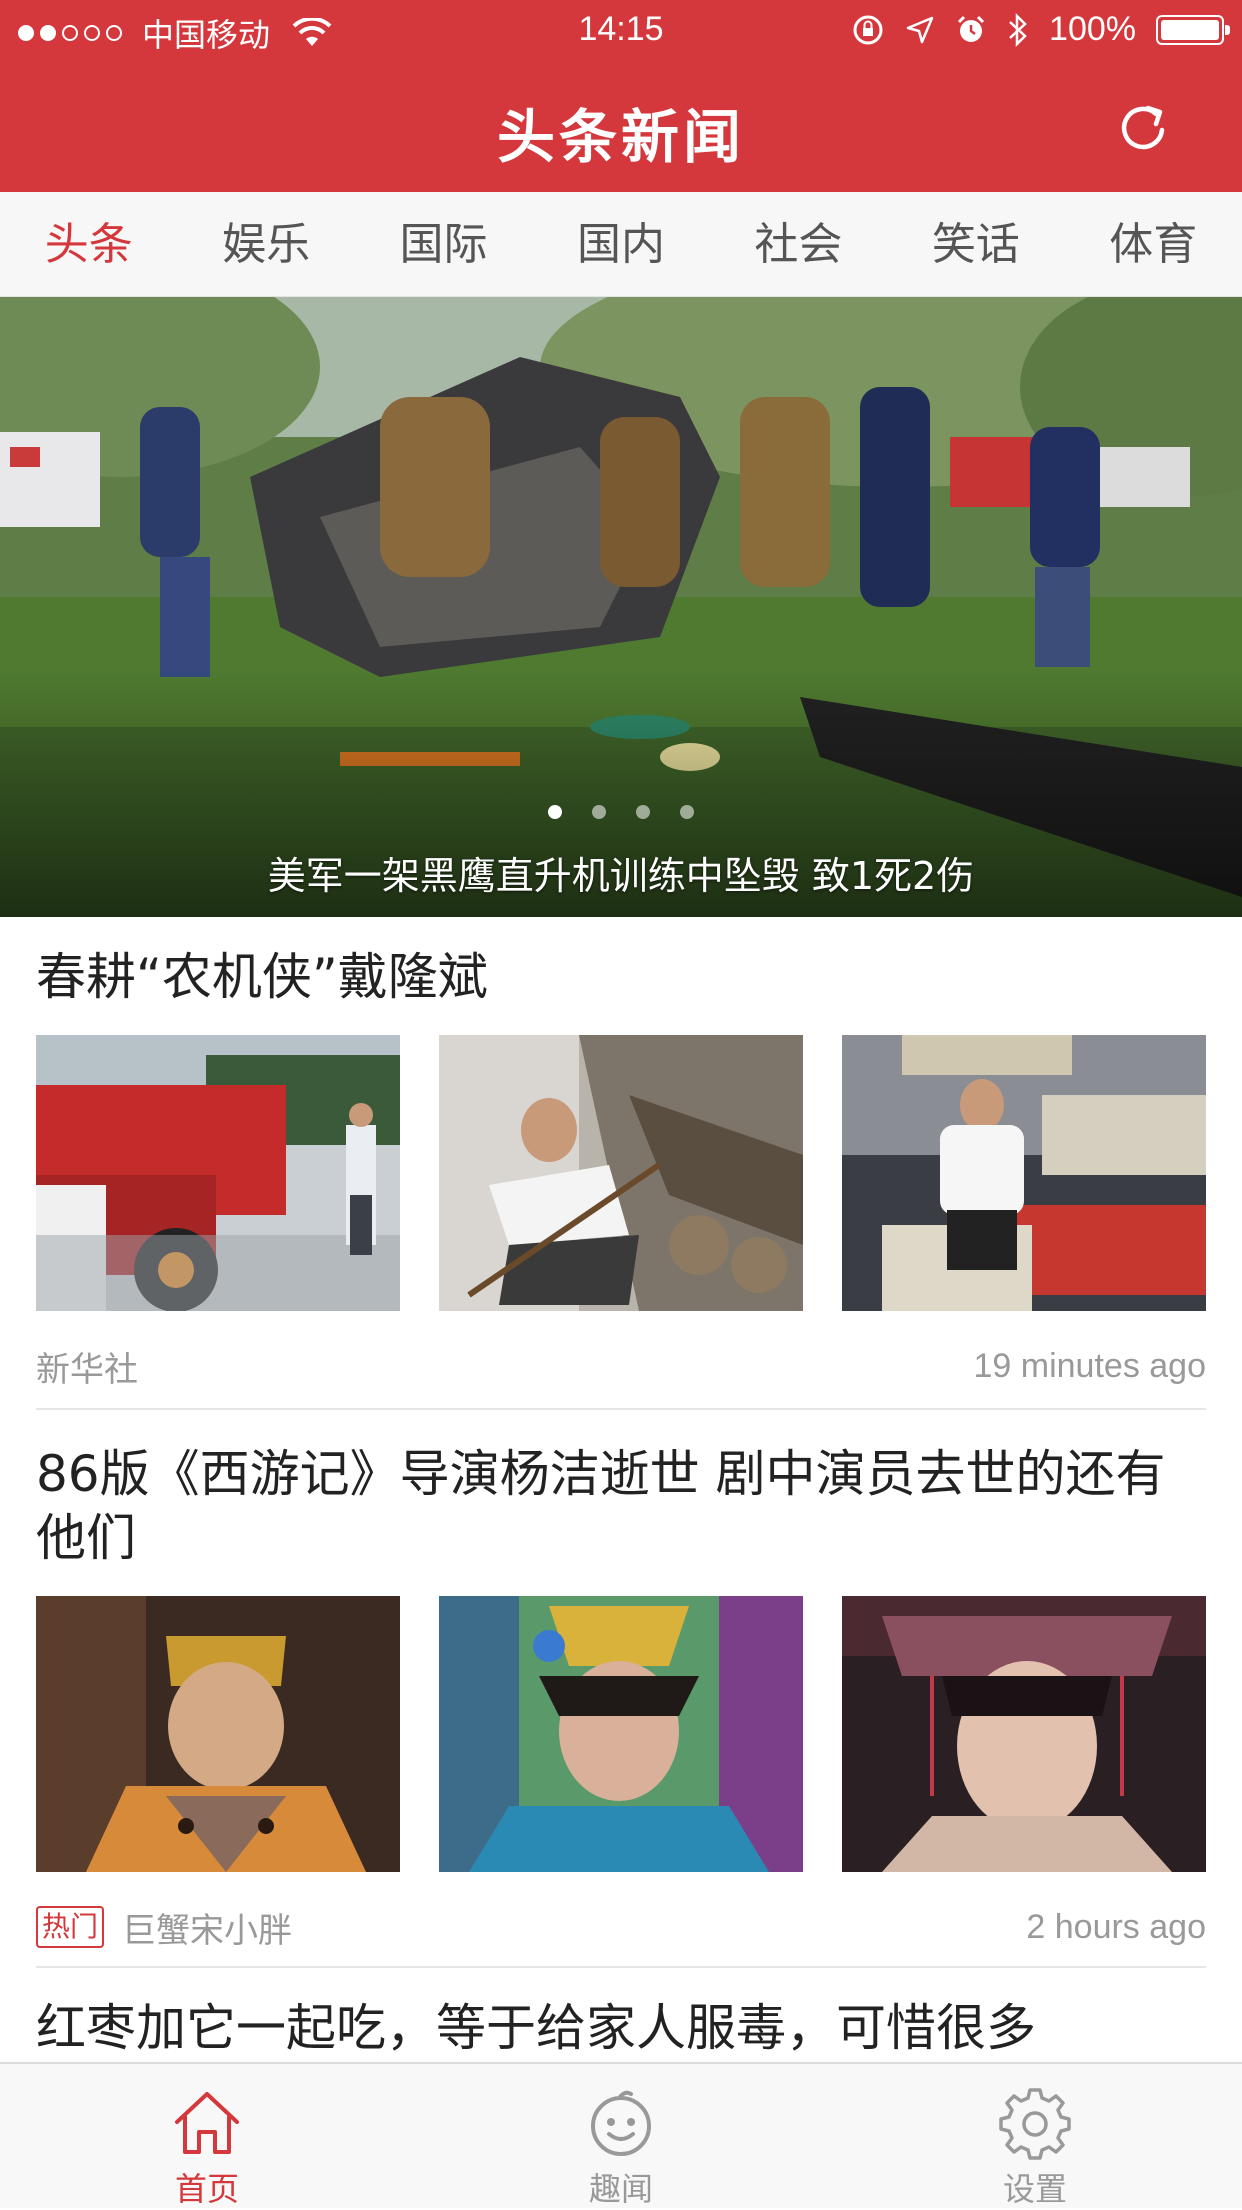 The height and width of the screenshot is (2210, 1242). I want to click on alarm-icon, so click(971, 28).